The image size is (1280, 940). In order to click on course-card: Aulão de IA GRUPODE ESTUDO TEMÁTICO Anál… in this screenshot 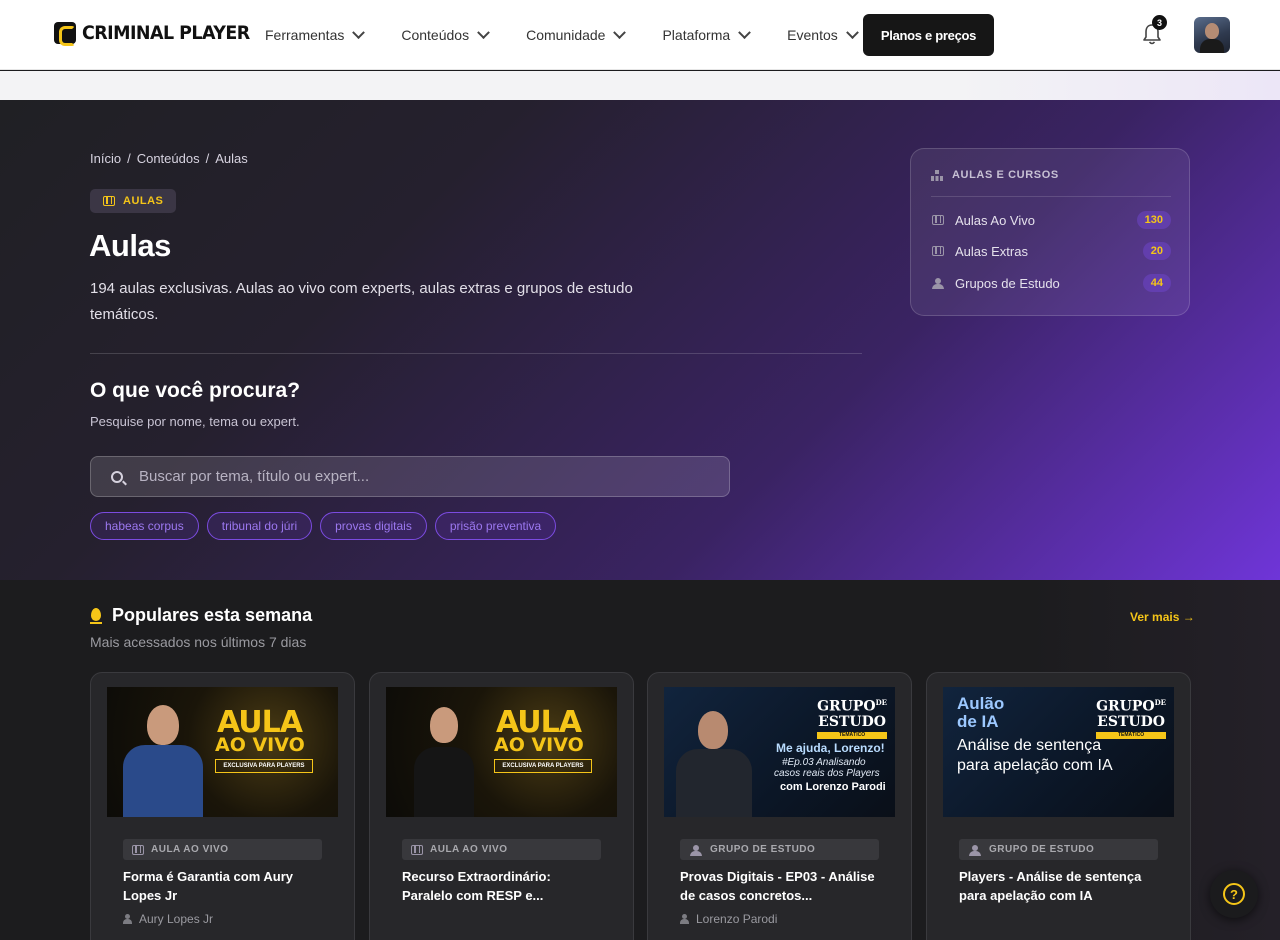, I will do `click(1058, 806)`.